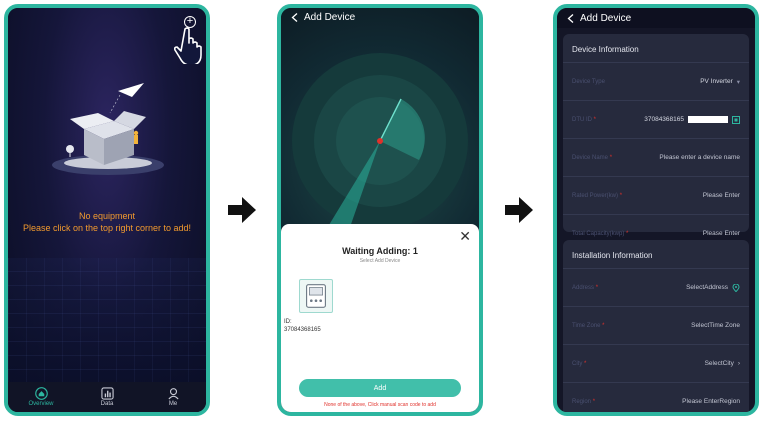  What do you see at coordinates (656, 81) in the screenshot?
I see `field-device-type: Device Type PV Inverter ▾` at bounding box center [656, 81].